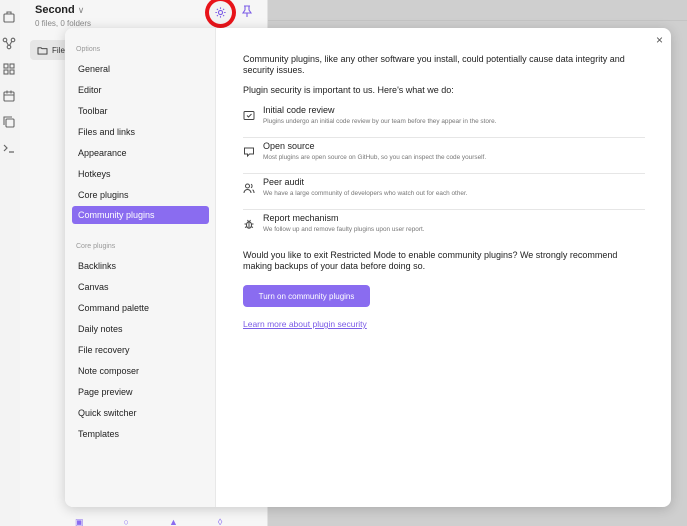  What do you see at coordinates (284, 182) in the screenshot?
I see `feature-title: Peer audit` at bounding box center [284, 182].